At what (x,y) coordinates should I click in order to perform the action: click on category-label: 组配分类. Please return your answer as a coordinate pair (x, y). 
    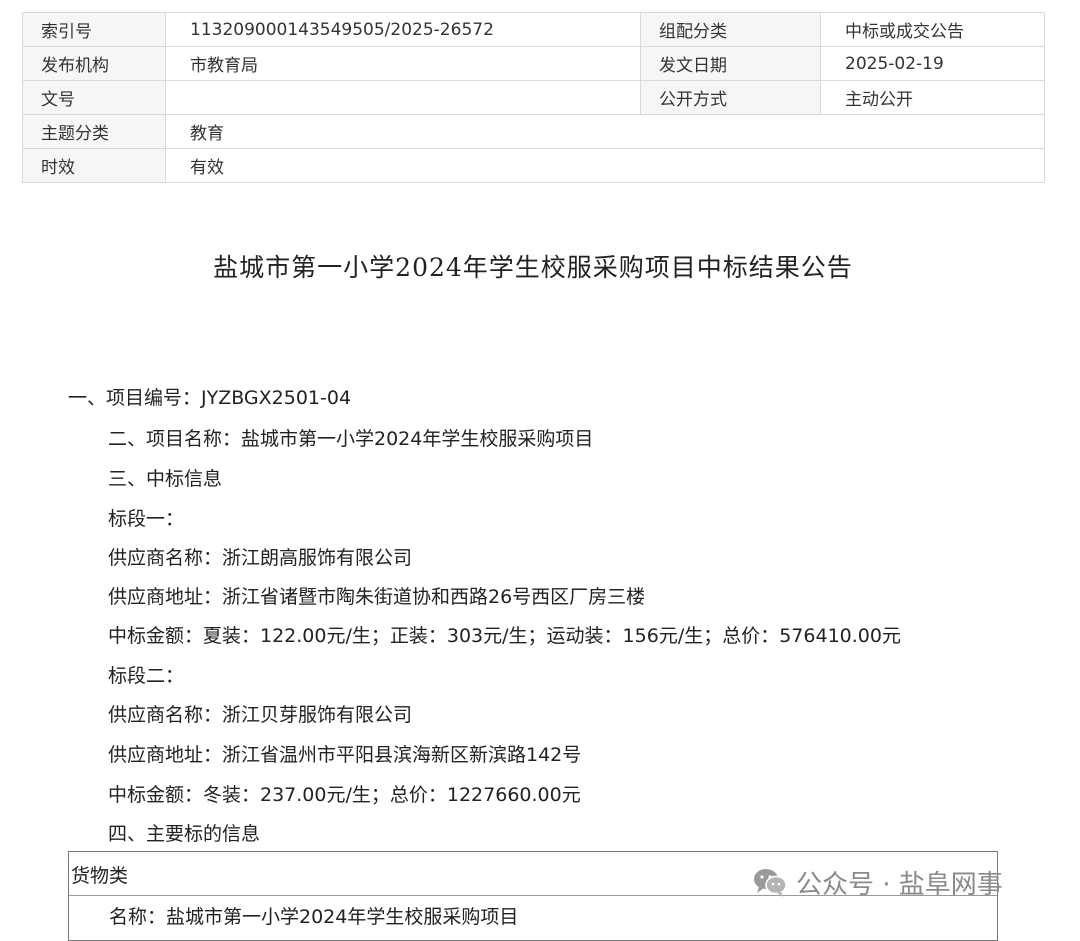
    Looking at the image, I should click on (730, 29).